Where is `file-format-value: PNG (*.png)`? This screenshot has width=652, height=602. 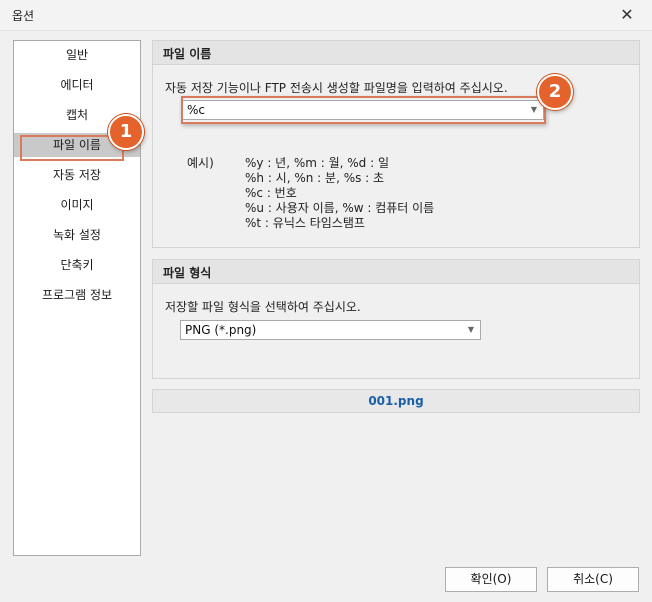
file-format-value: PNG (*.png) is located at coordinates (221, 330).